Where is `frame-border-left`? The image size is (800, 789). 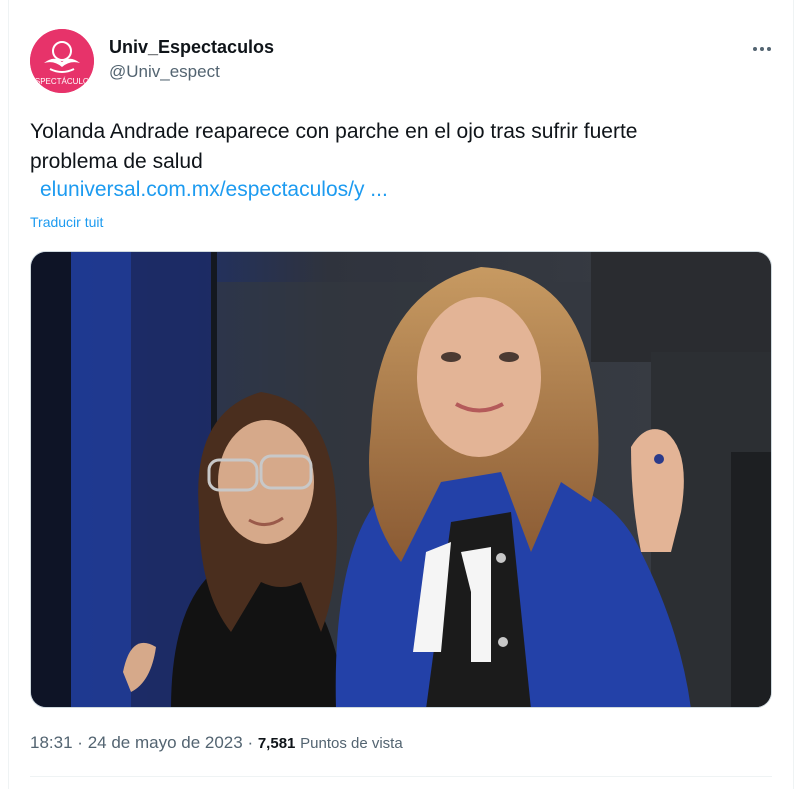 frame-border-left is located at coordinates (8, 394).